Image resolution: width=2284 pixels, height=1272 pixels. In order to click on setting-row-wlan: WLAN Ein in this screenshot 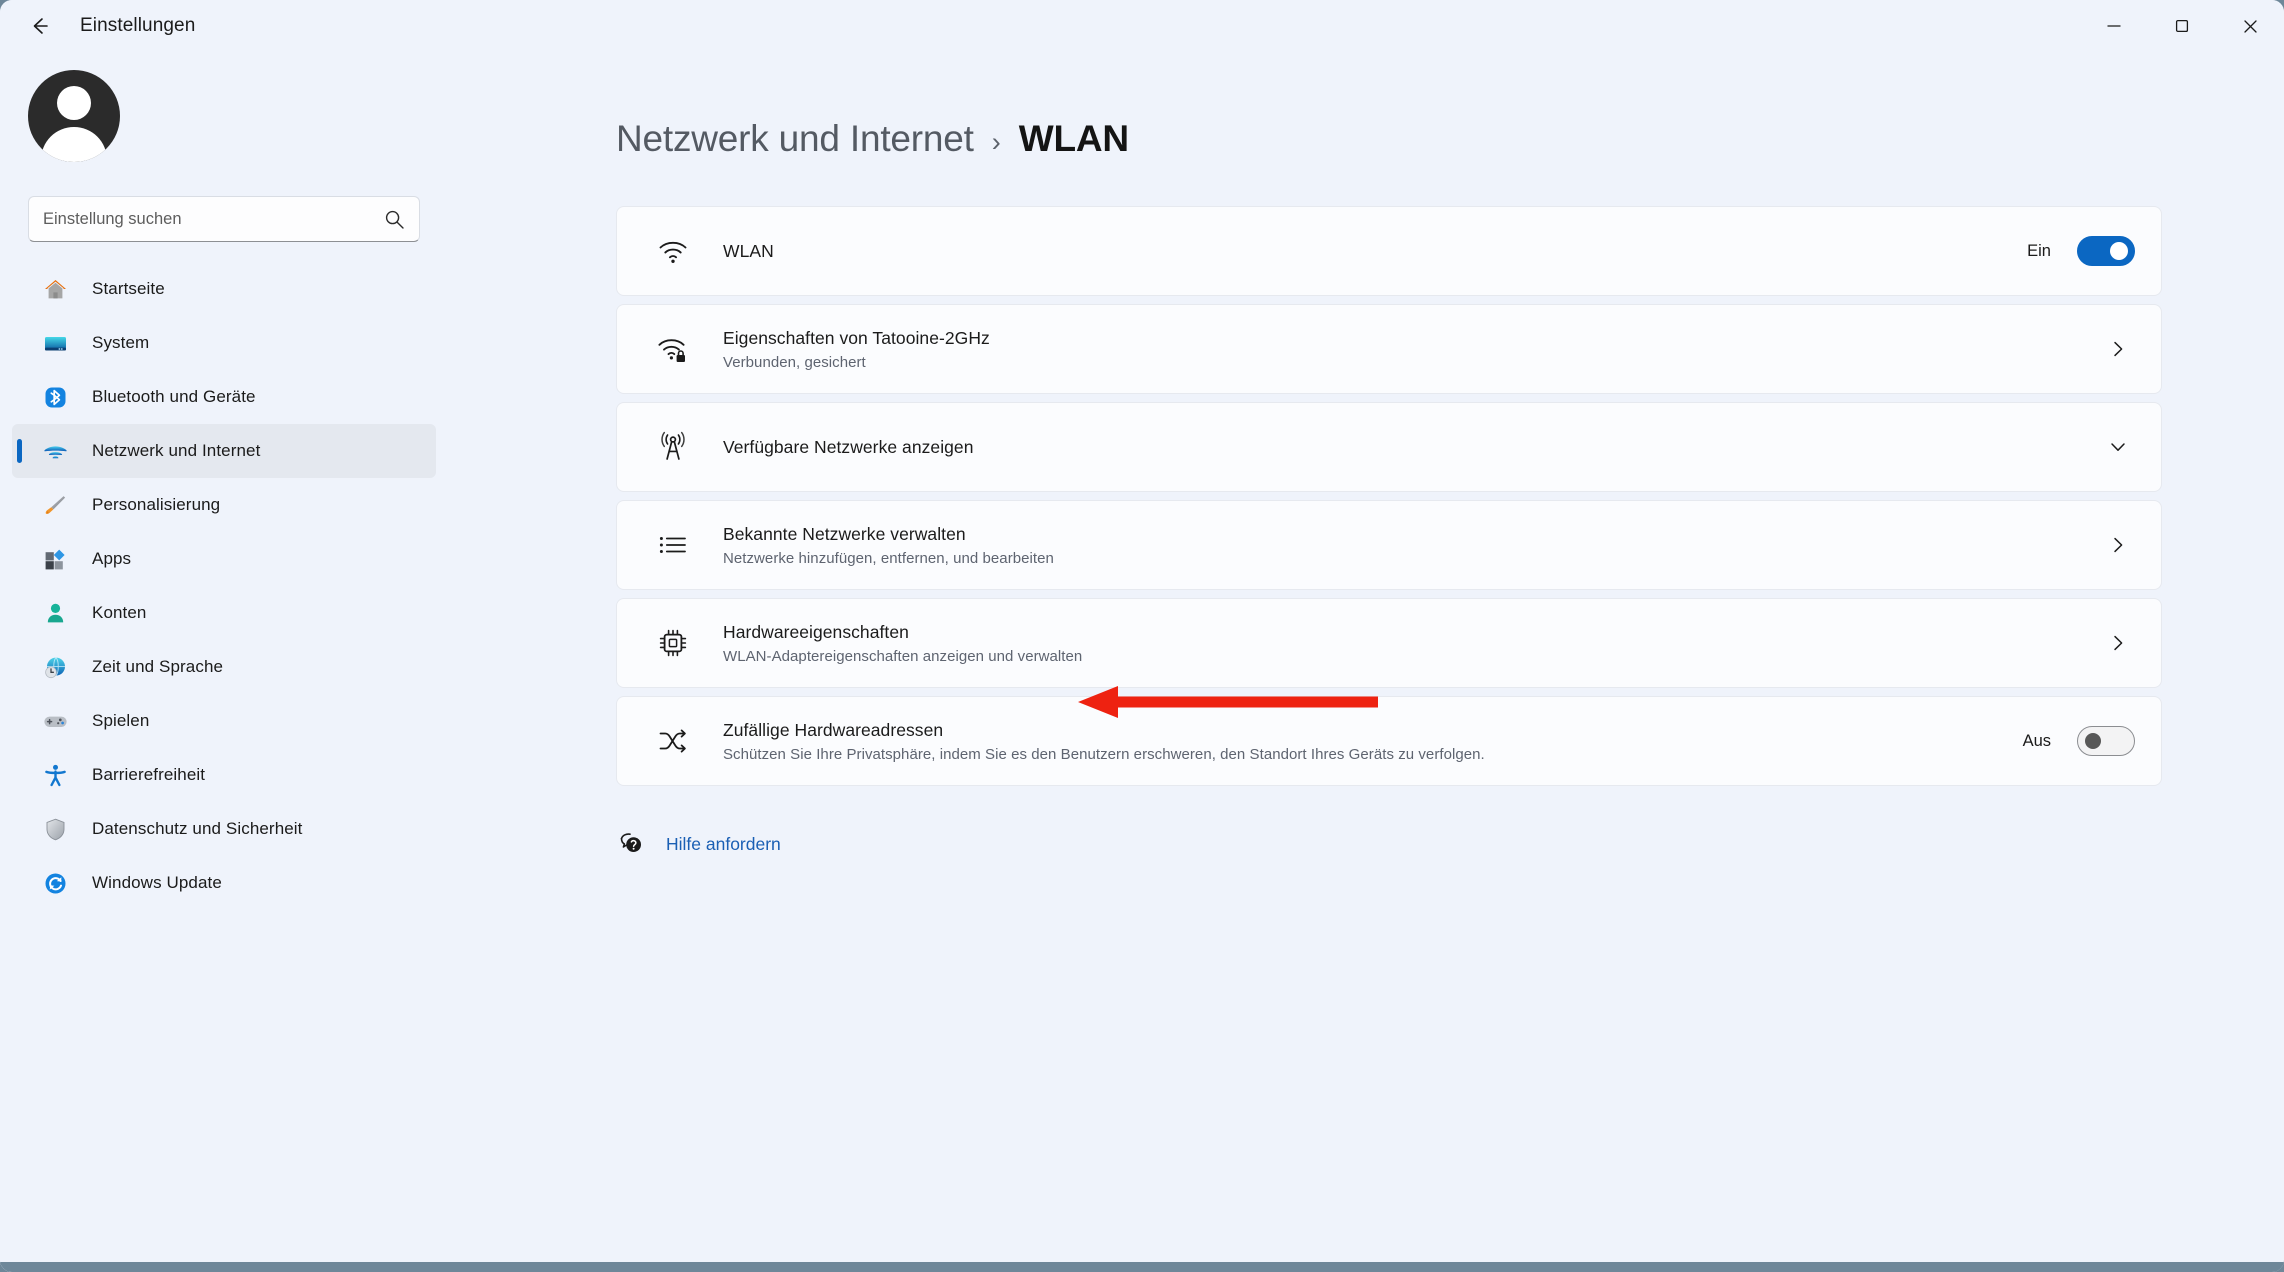, I will do `click(1389, 251)`.